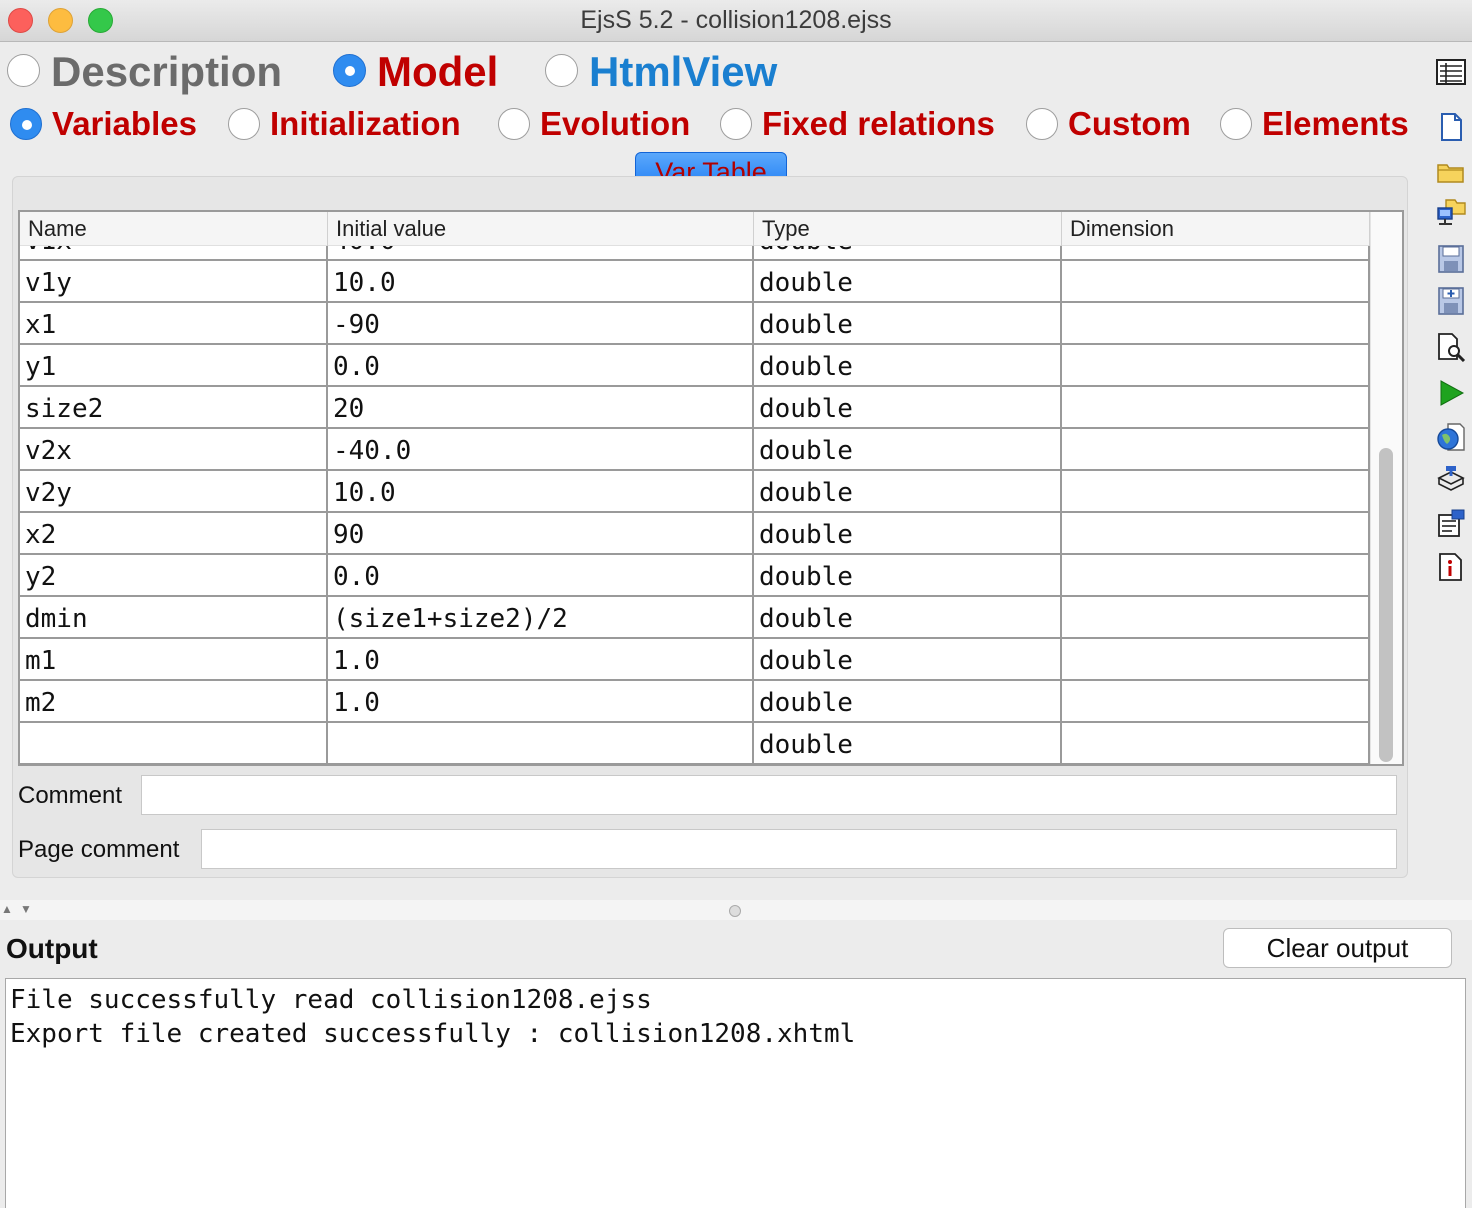  Describe the element at coordinates (1451, 259) in the screenshot. I see `save-icon` at that location.